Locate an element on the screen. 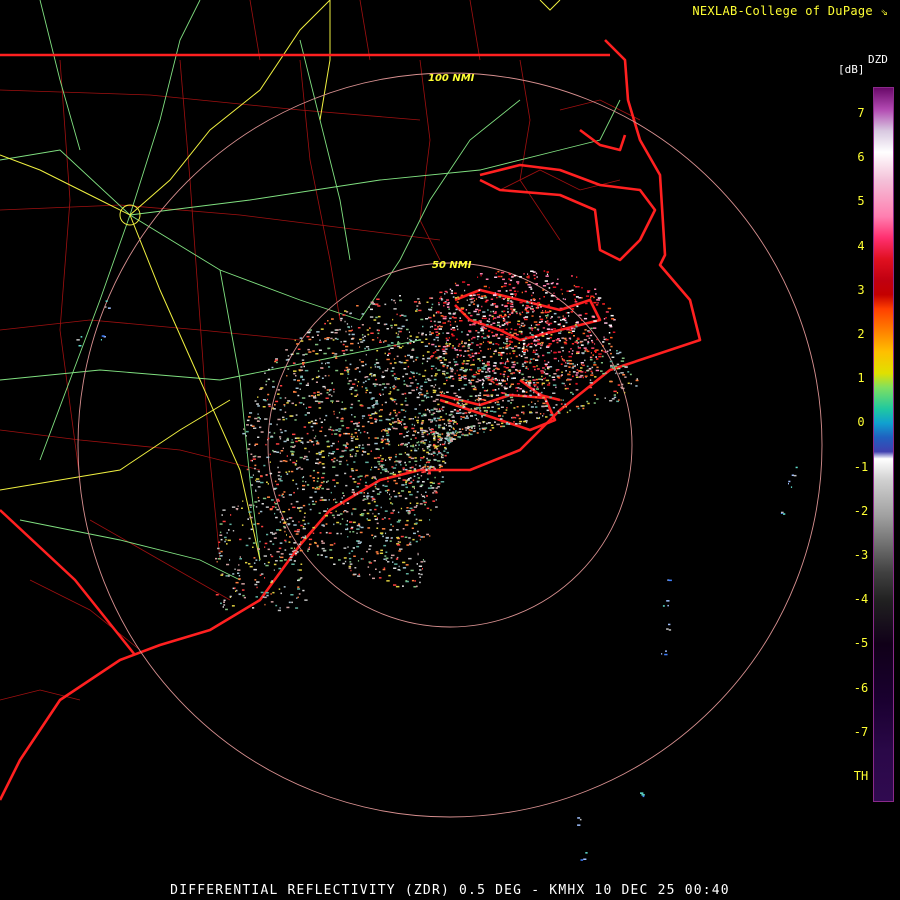  legend-tick: 1 is located at coordinates (861, 378).